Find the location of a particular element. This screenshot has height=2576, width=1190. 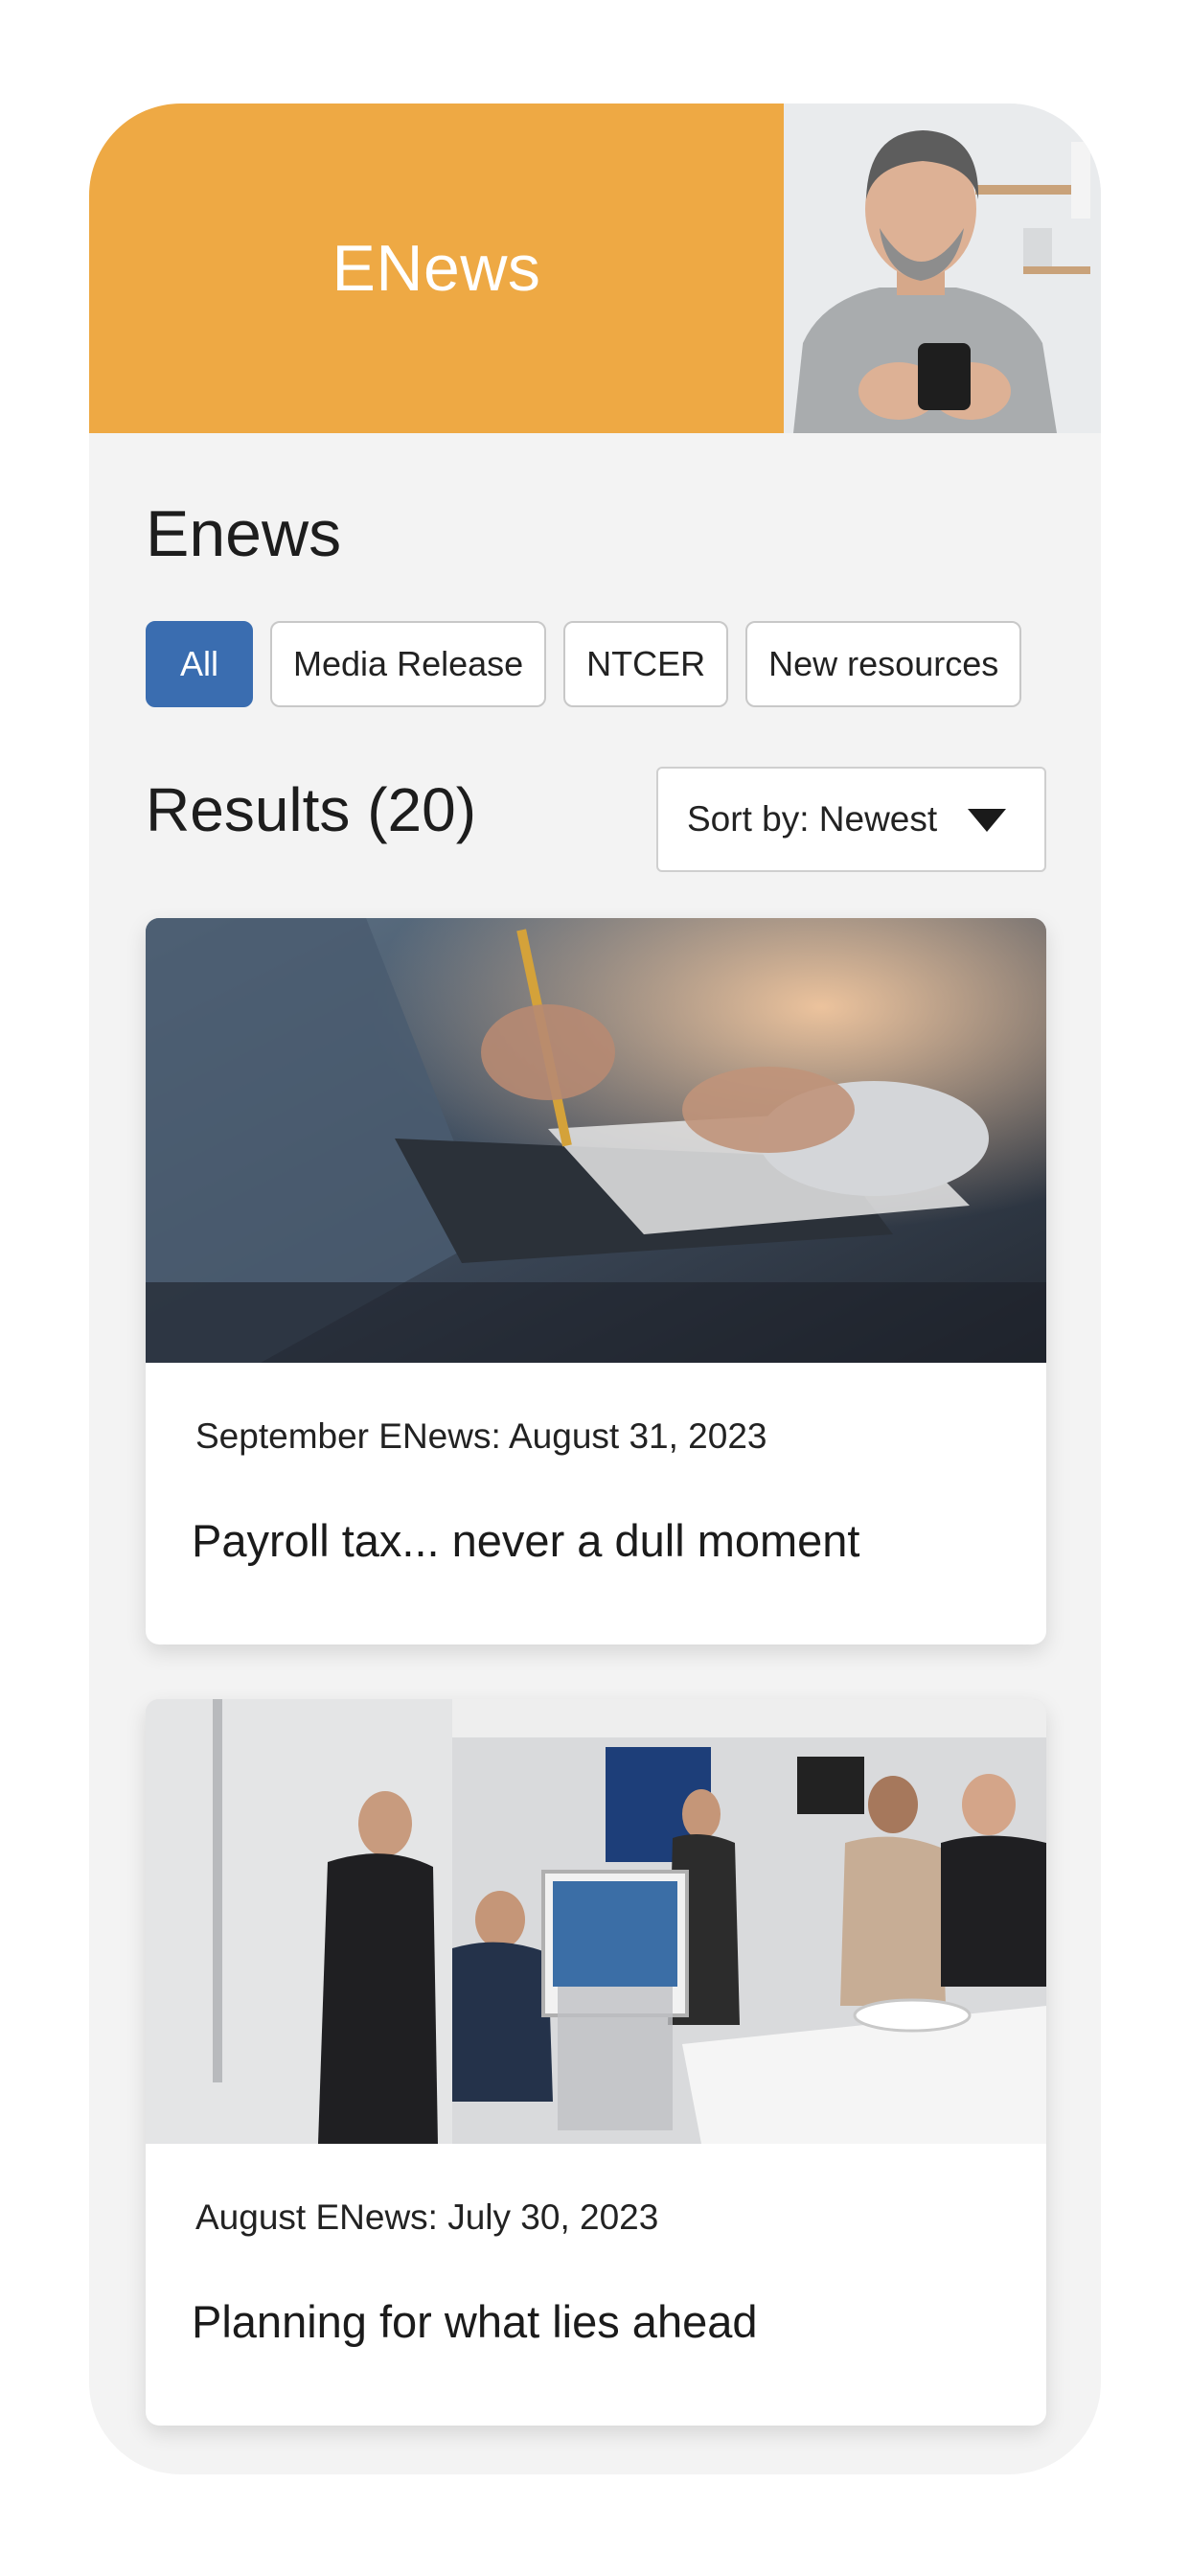

article-image-conference-booth is located at coordinates (596, 1921).